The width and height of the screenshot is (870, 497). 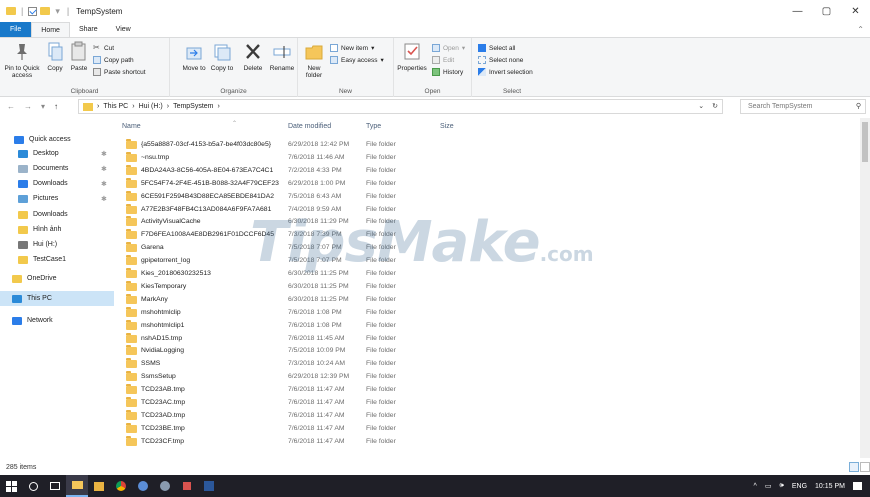 What do you see at coordinates (447, 72) in the screenshot?
I see `history-button: History` at bounding box center [447, 72].